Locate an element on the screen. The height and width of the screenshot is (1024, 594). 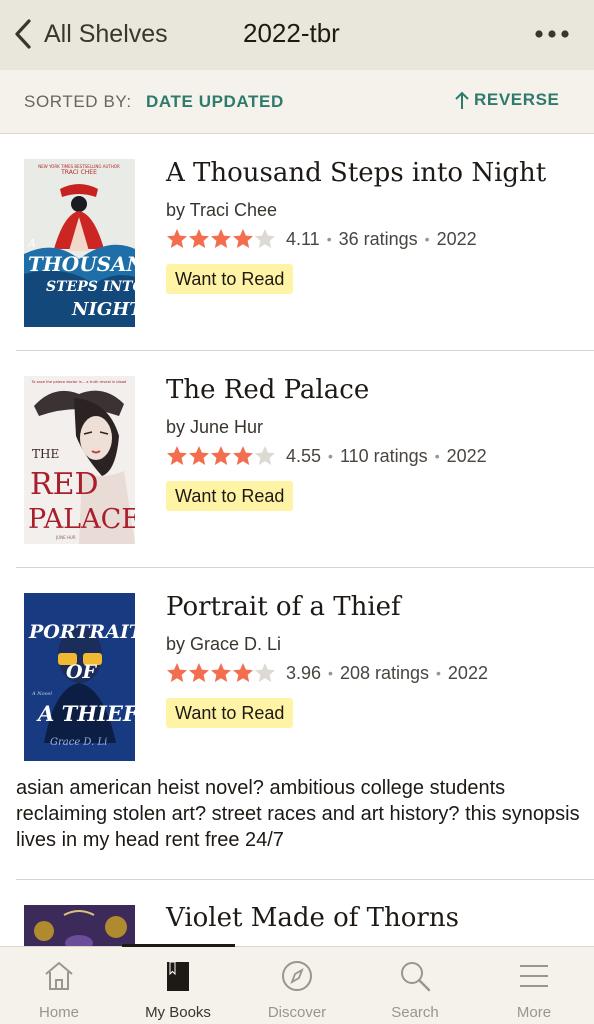
nav-label: Home is located at coordinates (58, 1012).